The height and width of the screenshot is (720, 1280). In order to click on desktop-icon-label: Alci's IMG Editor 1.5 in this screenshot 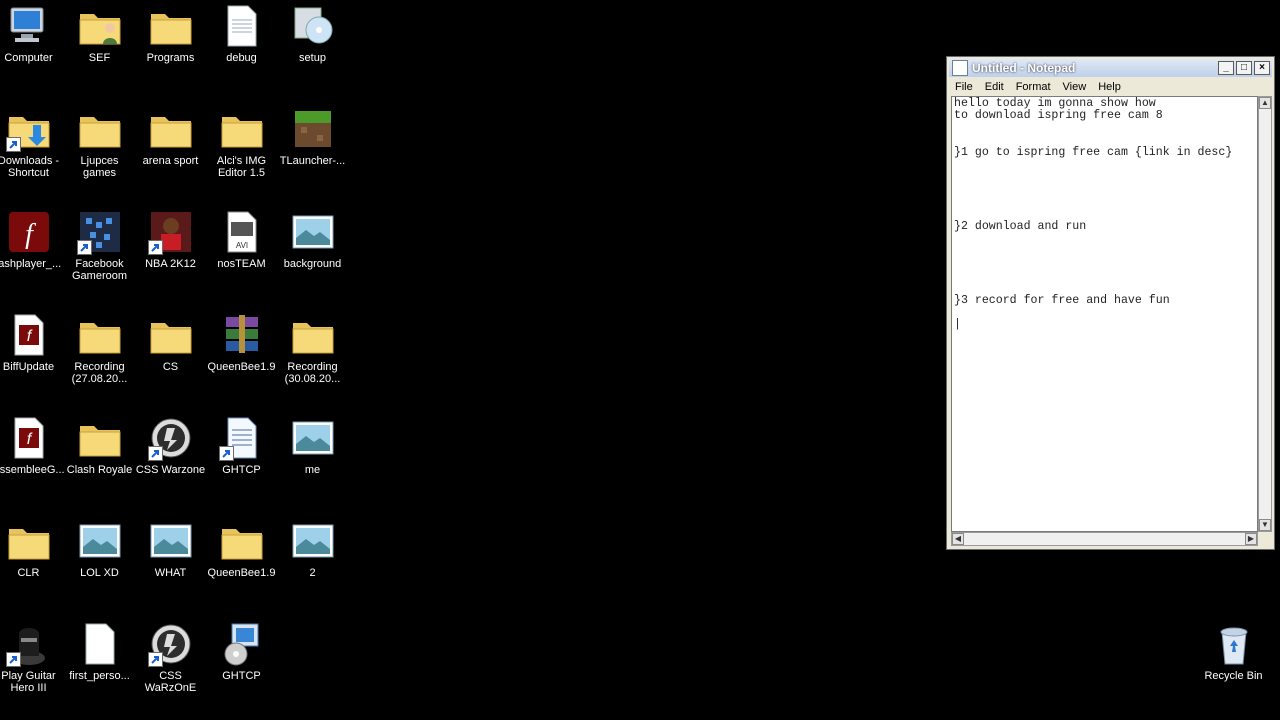, I will do `click(241, 167)`.